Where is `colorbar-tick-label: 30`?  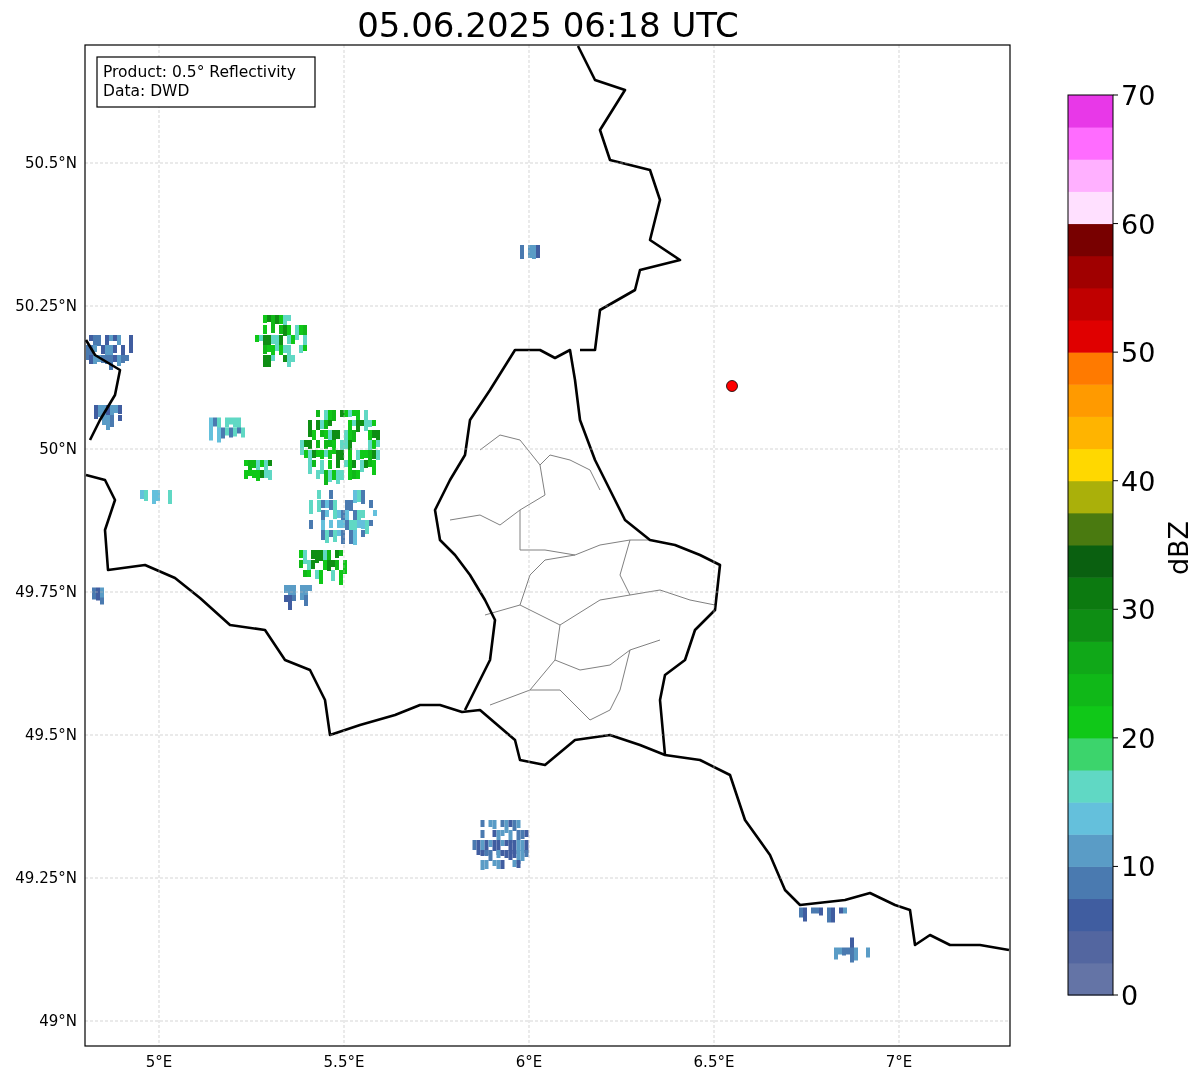 colorbar-tick-label: 30 is located at coordinates (1138, 610).